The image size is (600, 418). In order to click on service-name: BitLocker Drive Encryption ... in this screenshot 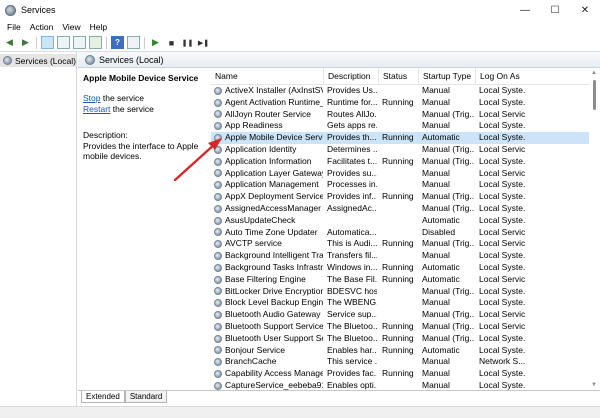, I will do `click(274, 290)`.